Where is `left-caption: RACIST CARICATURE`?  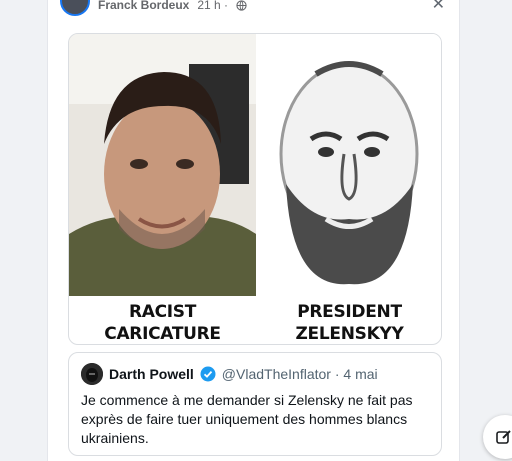
left-caption: RACIST CARICATURE is located at coordinates (162, 323).